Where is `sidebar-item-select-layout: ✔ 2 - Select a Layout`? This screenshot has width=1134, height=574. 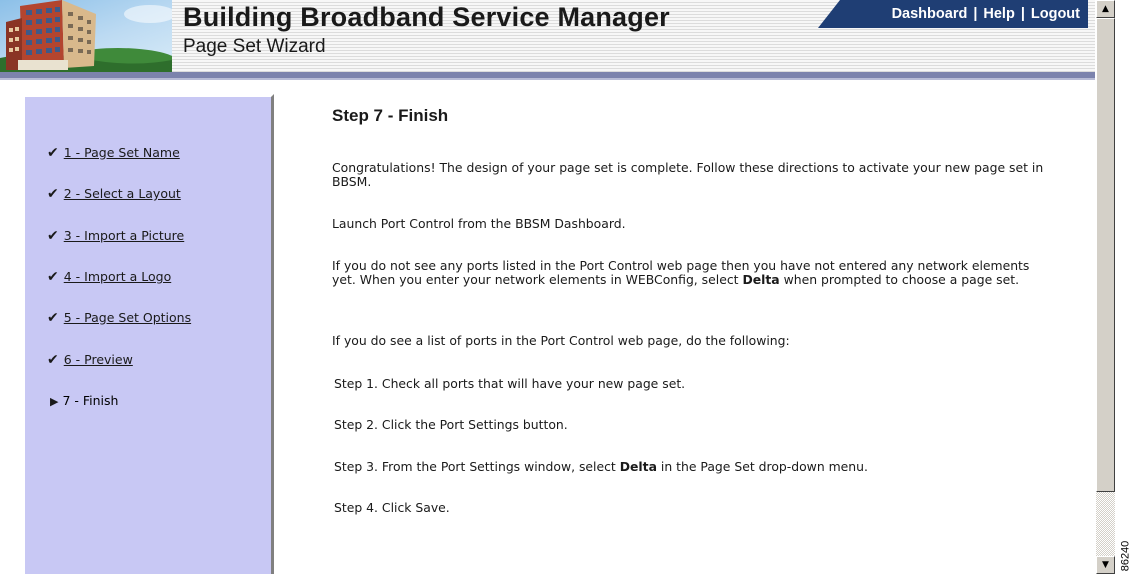
sidebar-item-select-layout: ✔ 2 - Select a Layout is located at coordinates (114, 194).